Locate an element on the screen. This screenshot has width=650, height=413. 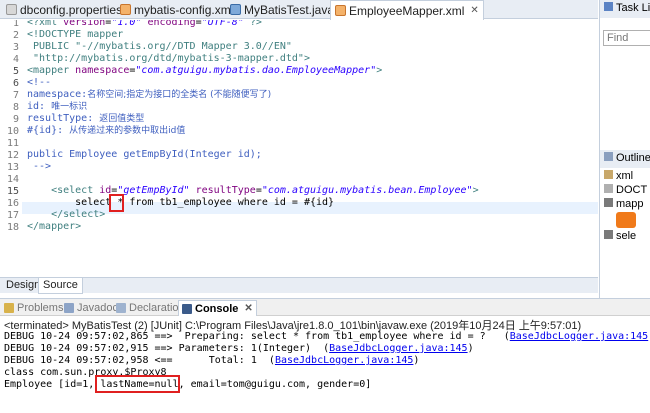
code-line-17: </select> is located at coordinates (66, 214).